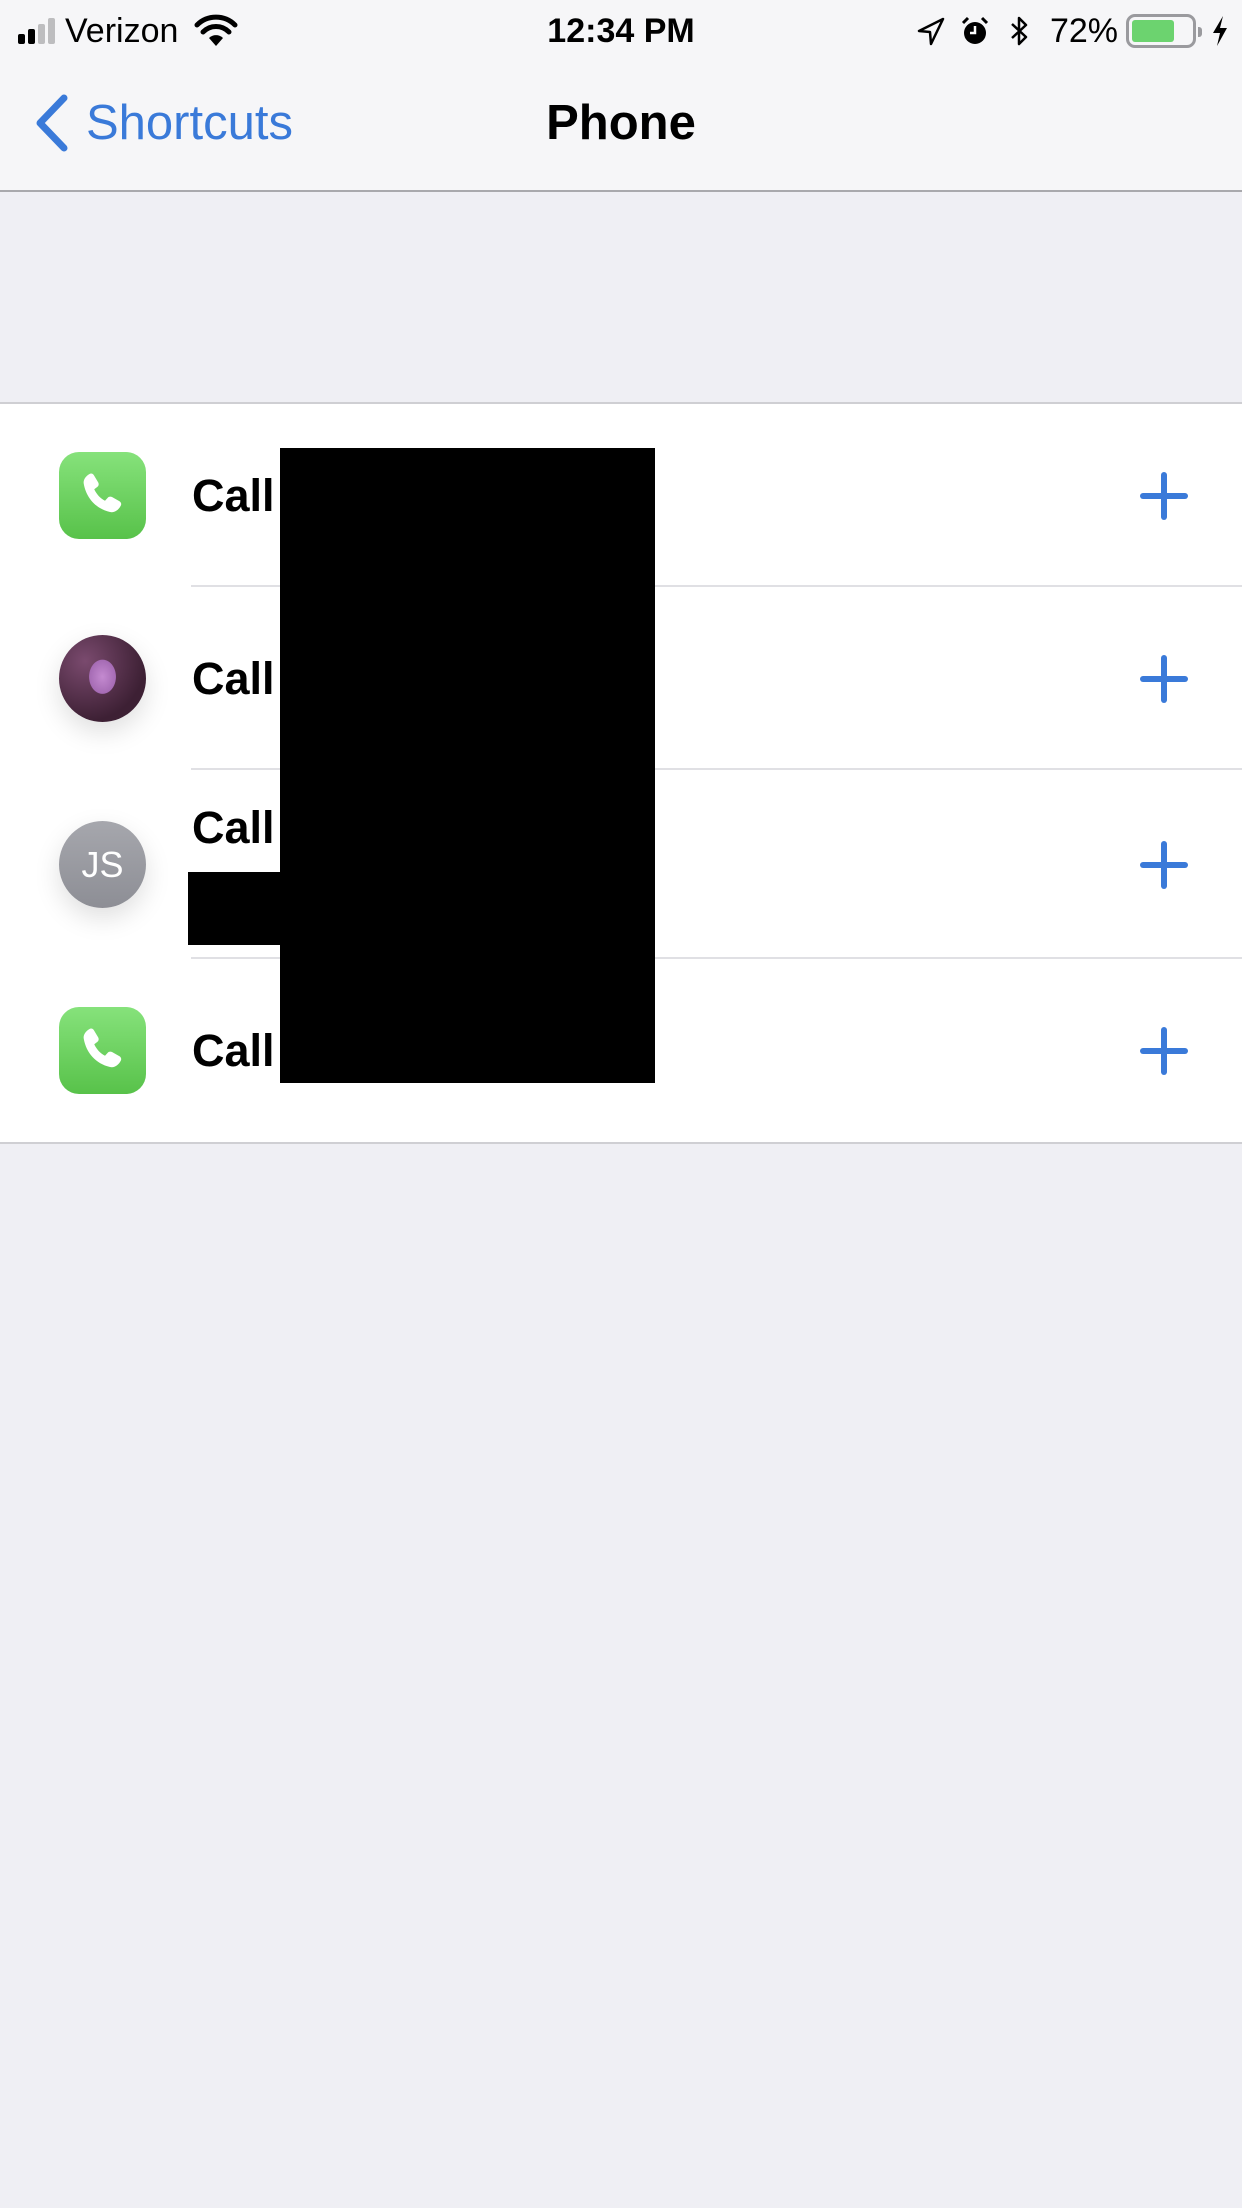 The image size is (1242, 2208). Describe the element at coordinates (1153, 31) in the screenshot. I see `battery-level-fill` at that location.